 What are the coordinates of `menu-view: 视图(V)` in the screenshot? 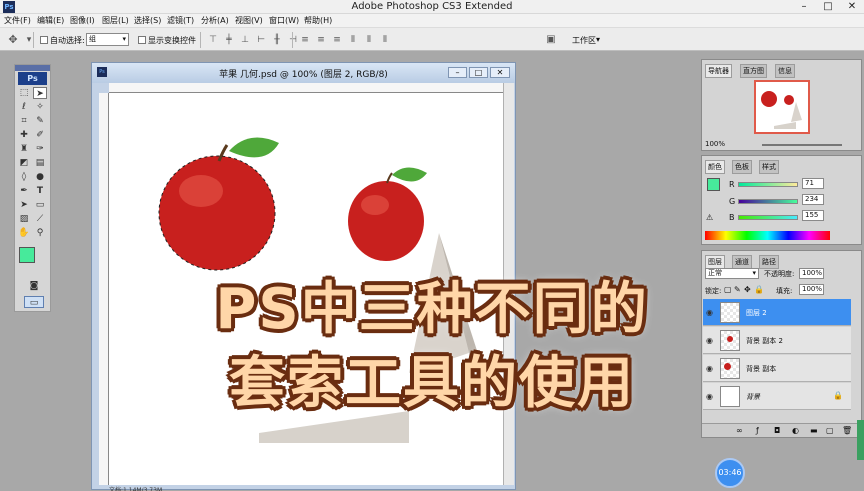 It's located at (249, 20).